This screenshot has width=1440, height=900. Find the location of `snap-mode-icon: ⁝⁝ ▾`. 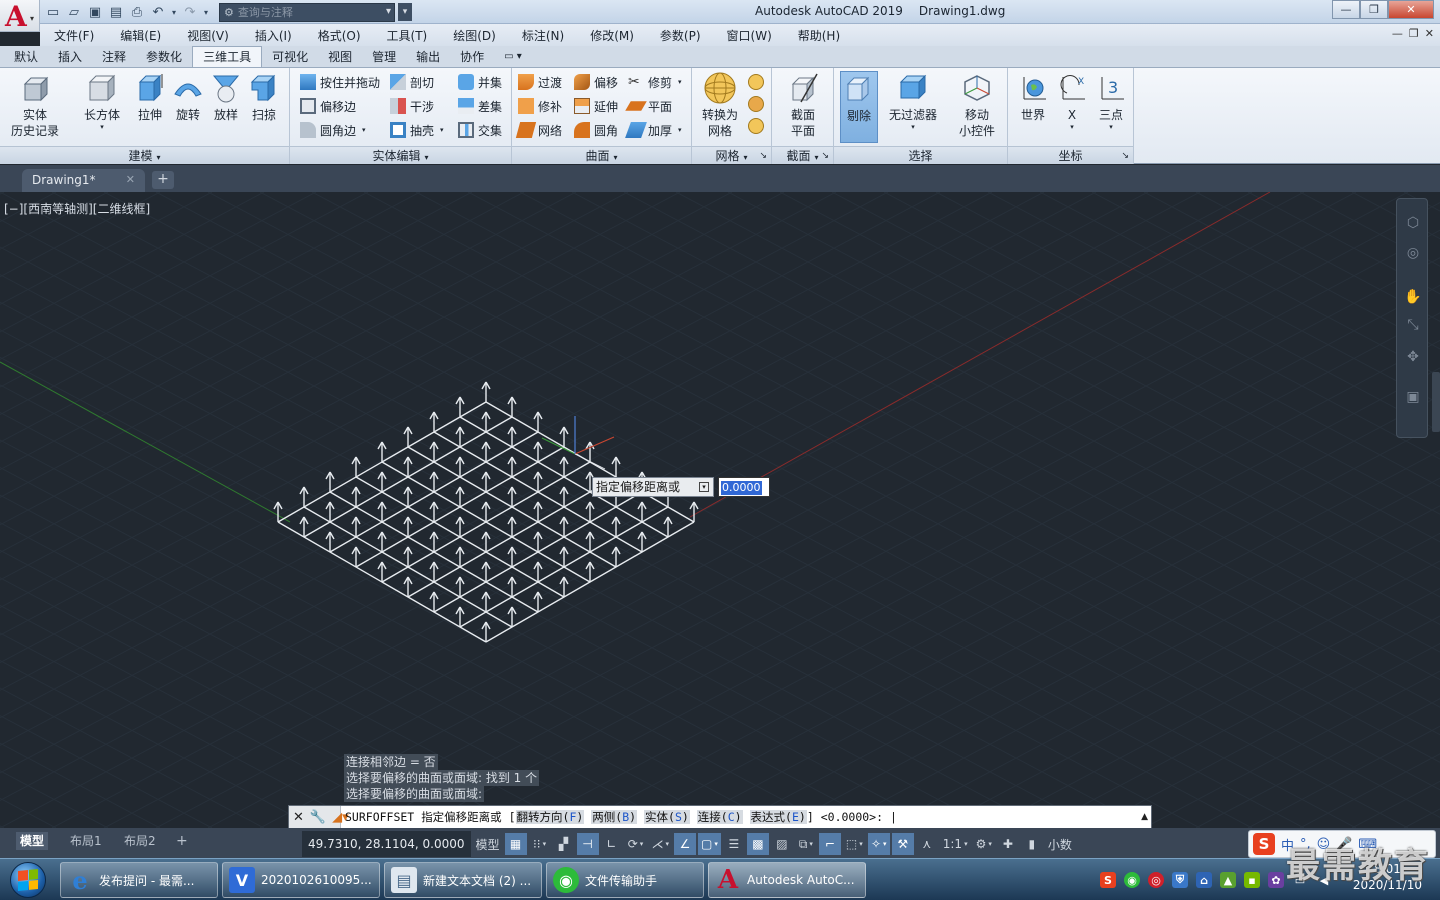

snap-mode-icon: ⁝⁝ ▾ is located at coordinates (540, 844).